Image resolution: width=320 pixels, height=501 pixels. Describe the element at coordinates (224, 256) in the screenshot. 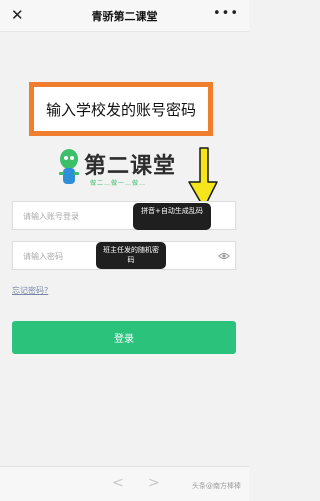

I see `eye-icon` at that location.